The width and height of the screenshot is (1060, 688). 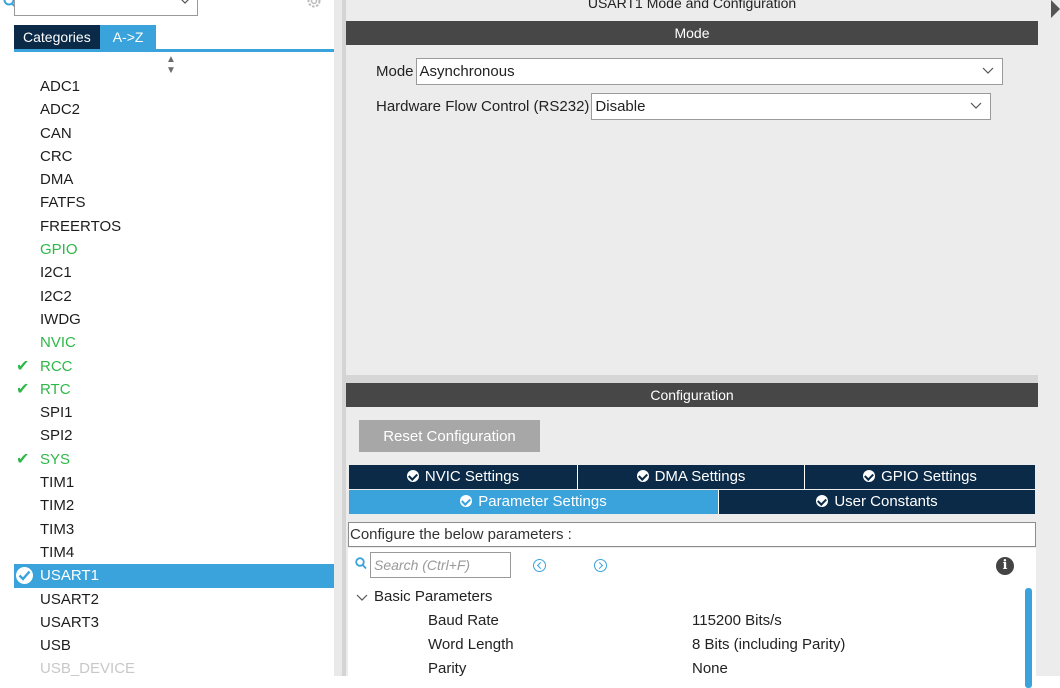 I want to click on tab-gpio-settings: GPIO Settings, so click(x=920, y=477).